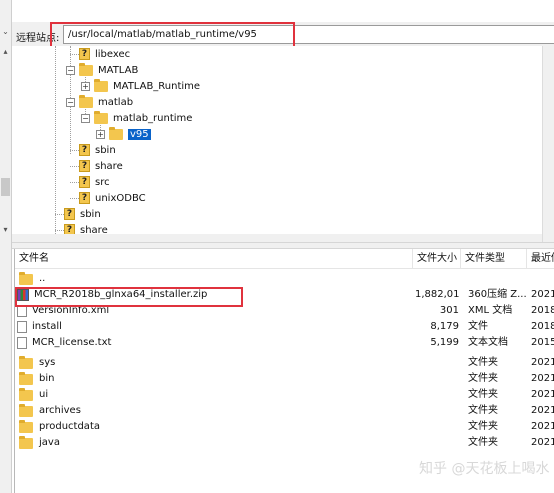 The width and height of the screenshot is (554, 493). I want to click on tree-item-matlab-runtime-upper: + MATLAB_Runtime, so click(140, 86).